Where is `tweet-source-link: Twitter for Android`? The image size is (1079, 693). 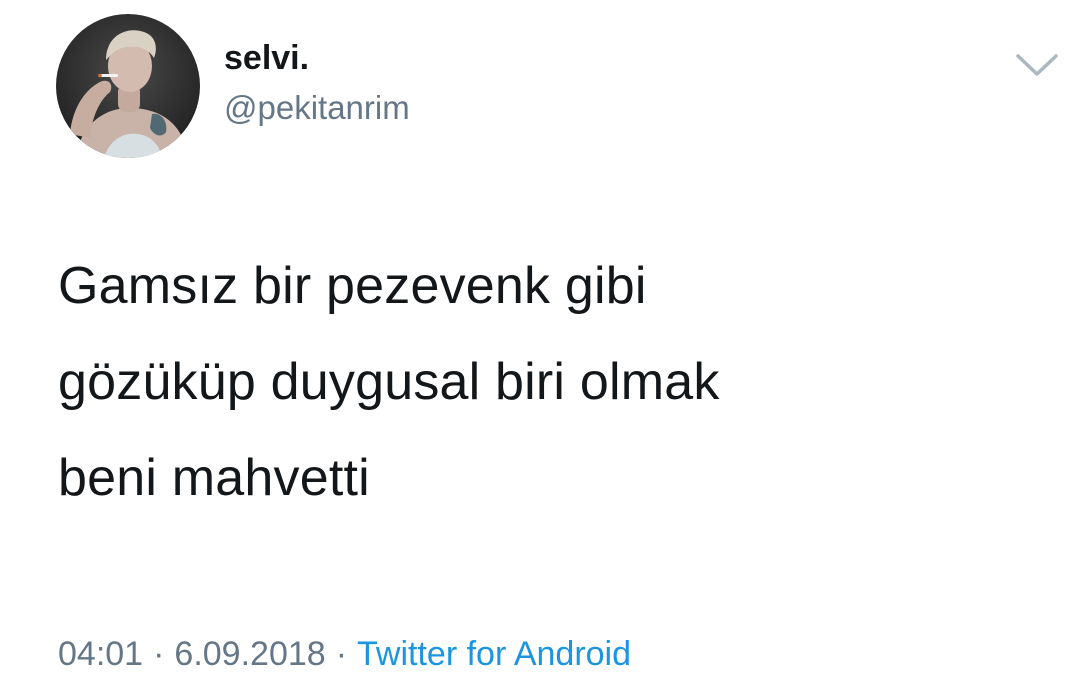
tweet-source-link: Twitter for Android is located at coordinates (494, 654).